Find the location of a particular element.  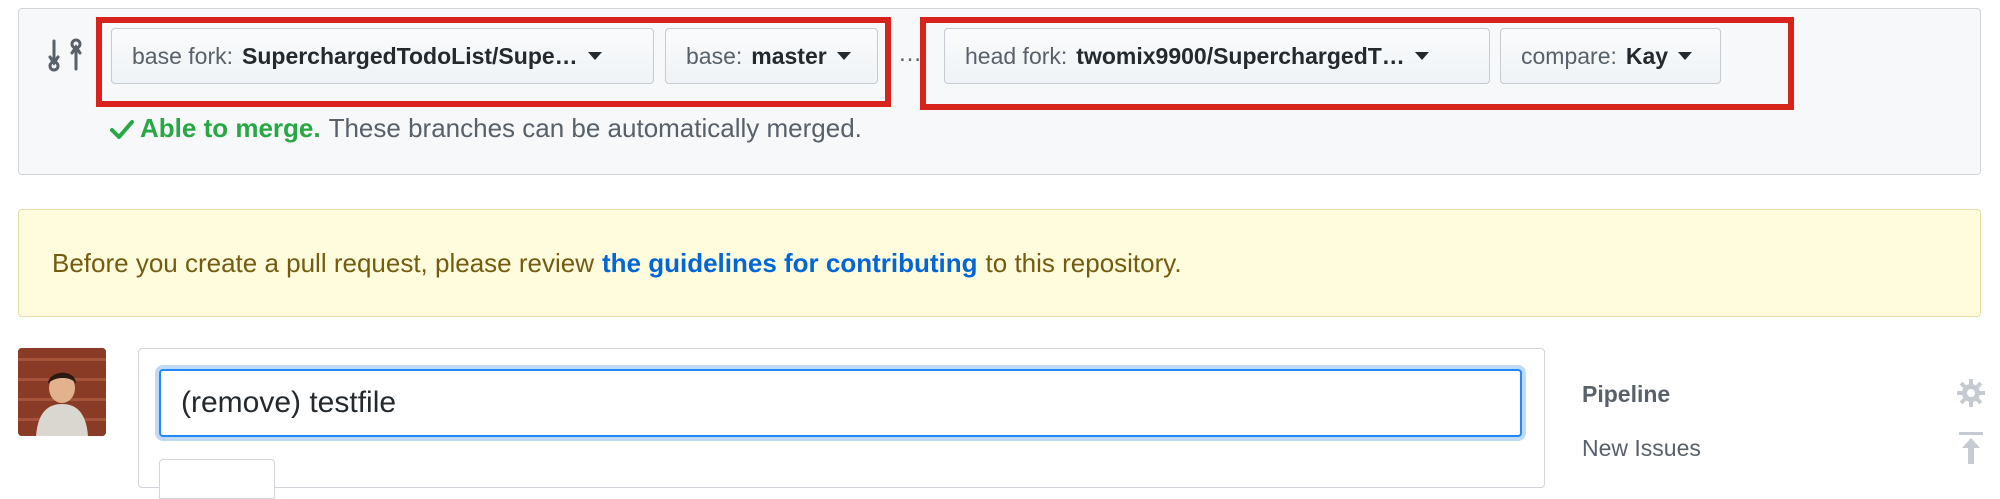

notice-text-after: to this repository. is located at coordinates (1083, 262).